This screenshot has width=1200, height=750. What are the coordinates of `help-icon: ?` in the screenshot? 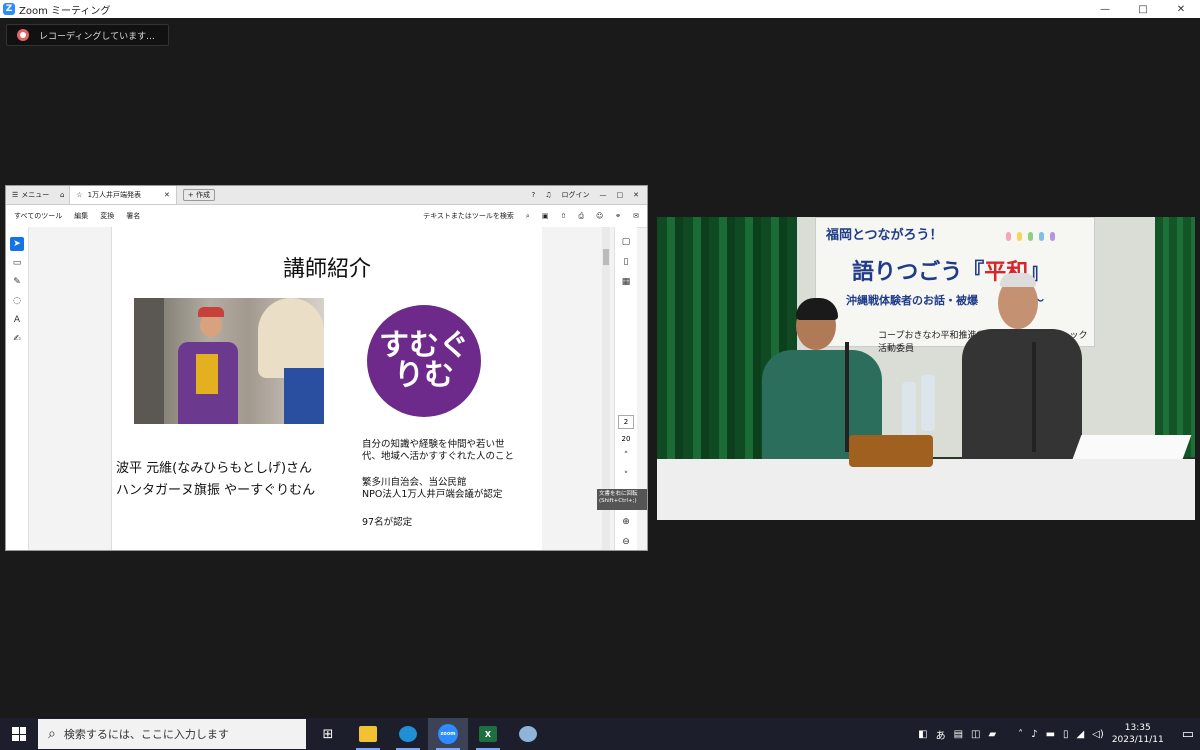 It's located at (534, 195).